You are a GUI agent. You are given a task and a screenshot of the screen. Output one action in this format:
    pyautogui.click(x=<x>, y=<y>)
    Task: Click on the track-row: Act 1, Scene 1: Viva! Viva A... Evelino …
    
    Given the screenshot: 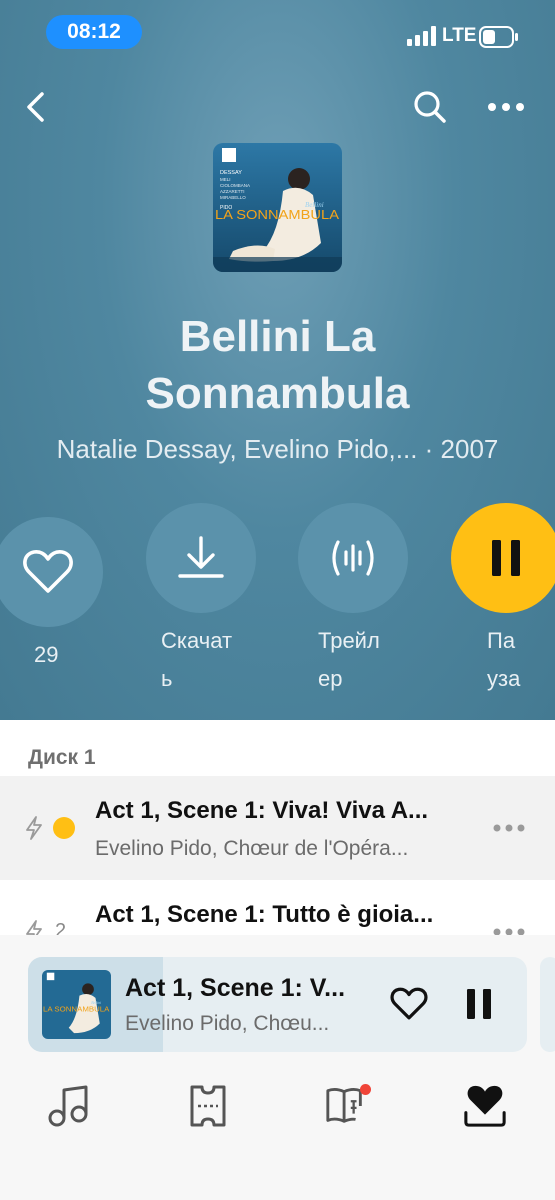 What is the action you would take?
    pyautogui.click(x=277, y=828)
    